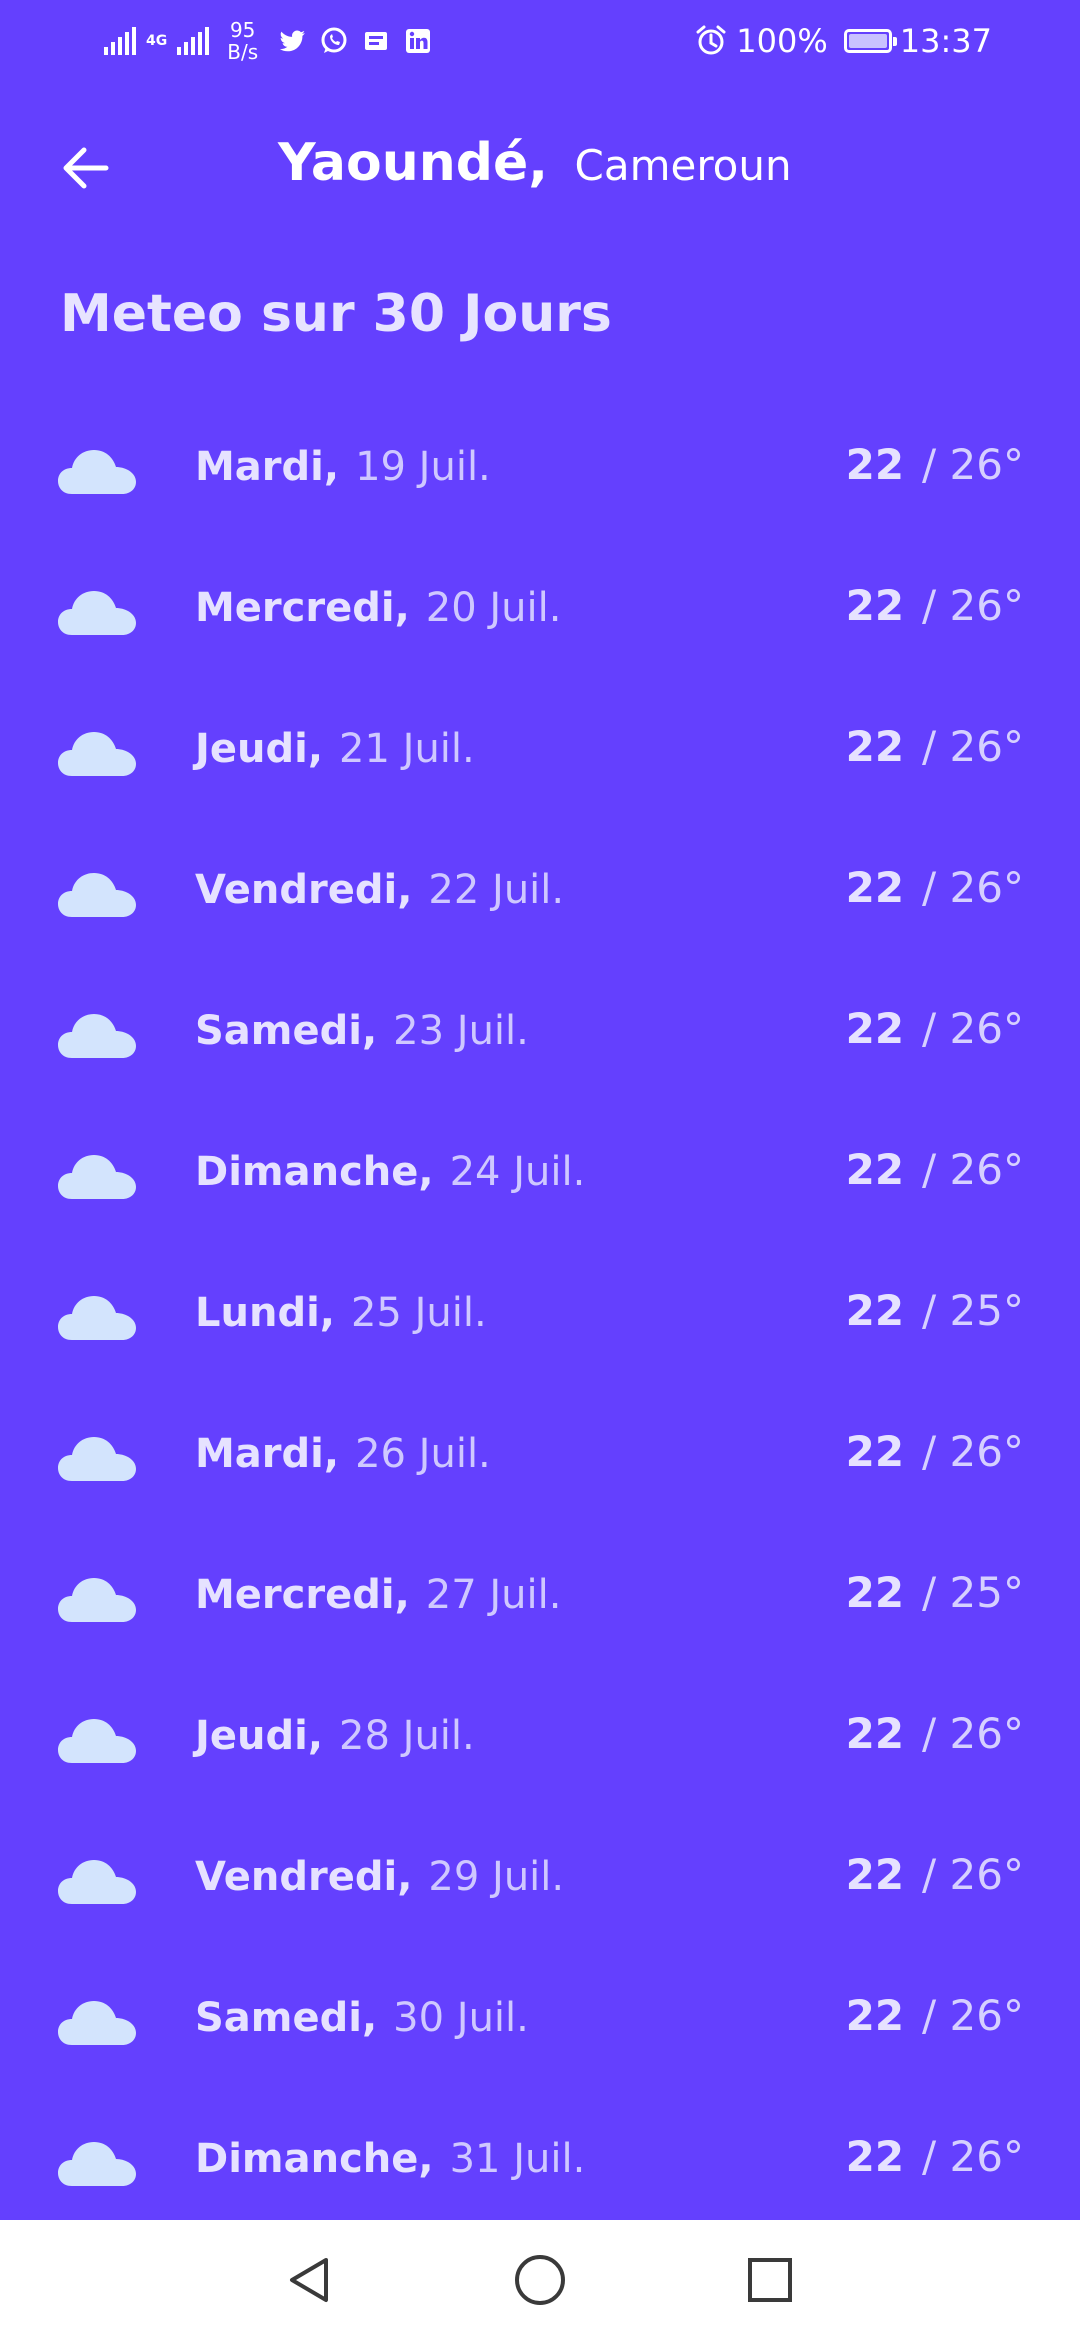  I want to click on forecast-day: Mercredi, 27 Juil., so click(378, 1595).